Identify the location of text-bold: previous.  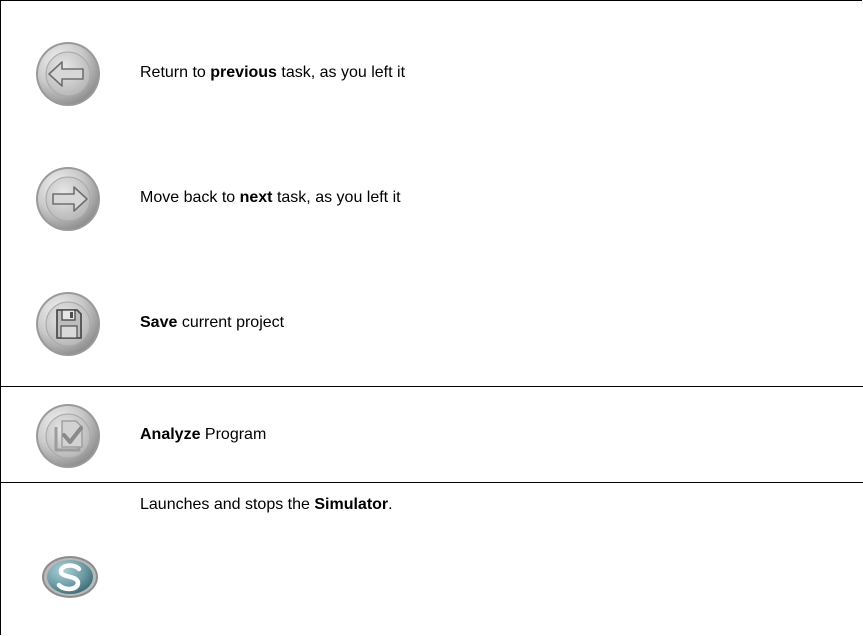
(243, 72).